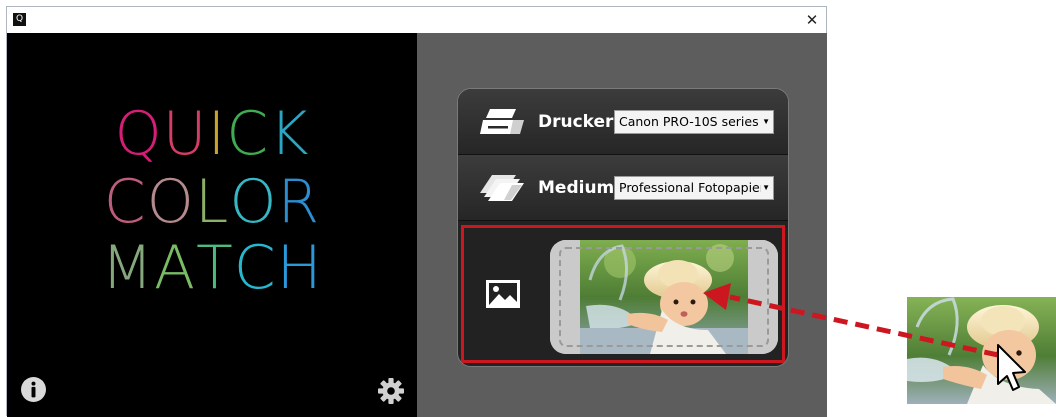  Describe the element at coordinates (576, 188) in the screenshot. I see `medium-label: Medium` at that location.